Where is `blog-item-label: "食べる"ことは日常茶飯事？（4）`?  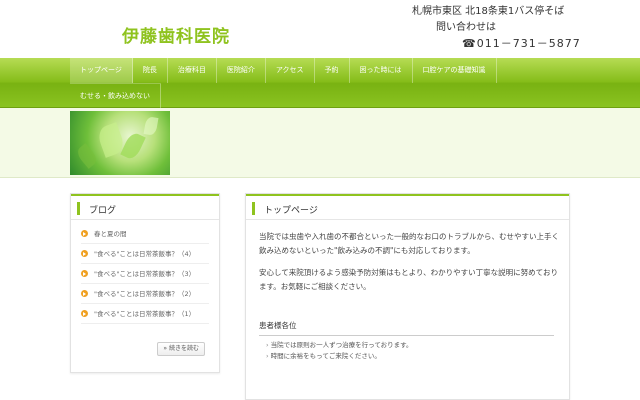 blog-item-label: "食べる"ことは日常茶飯事？（4） is located at coordinates (145, 253).